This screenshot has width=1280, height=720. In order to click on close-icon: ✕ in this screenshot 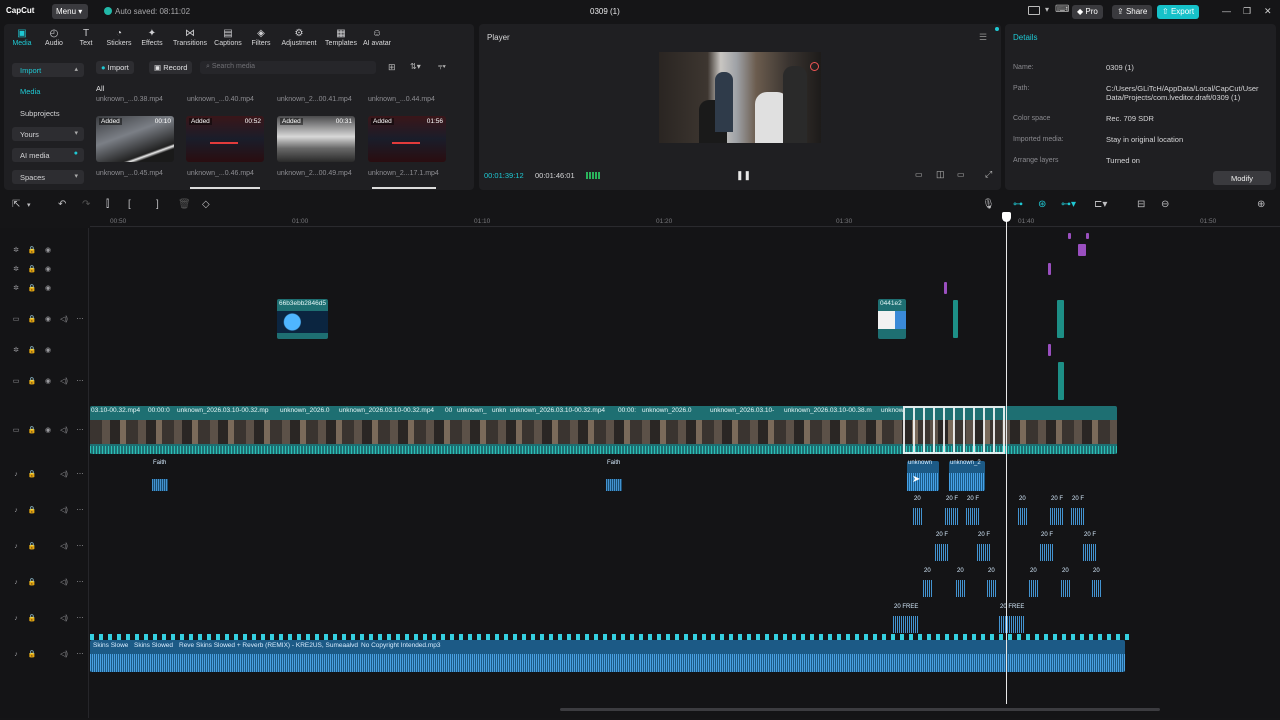, I will do `click(1268, 11)`.